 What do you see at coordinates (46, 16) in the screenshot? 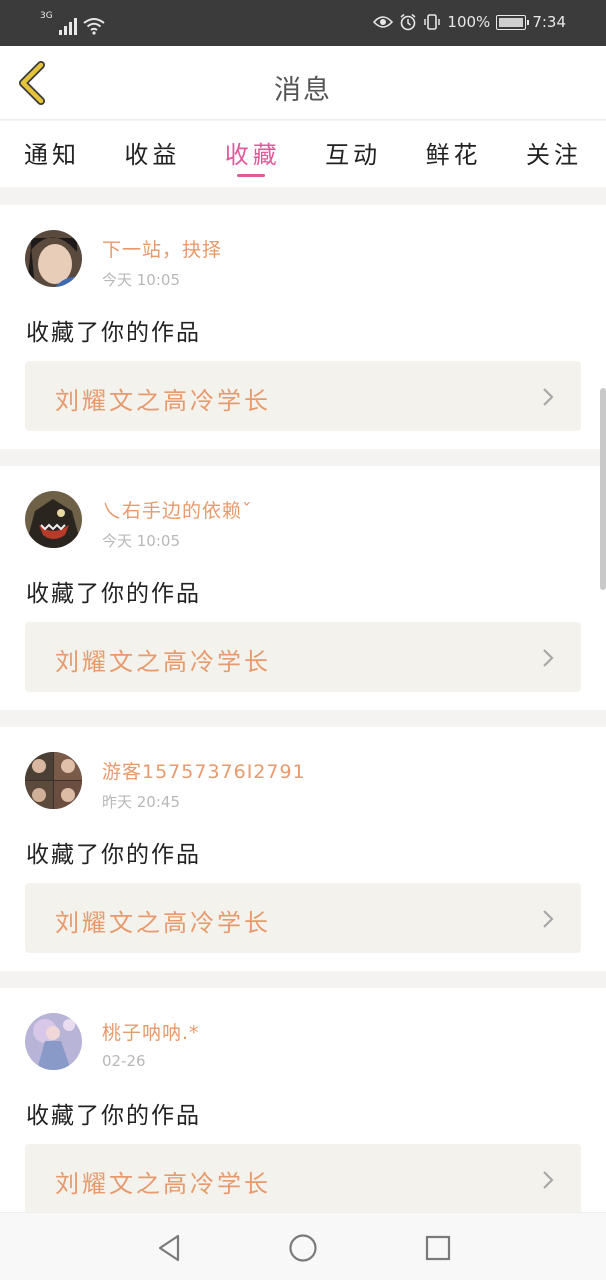
I see `network-type: 3G` at bounding box center [46, 16].